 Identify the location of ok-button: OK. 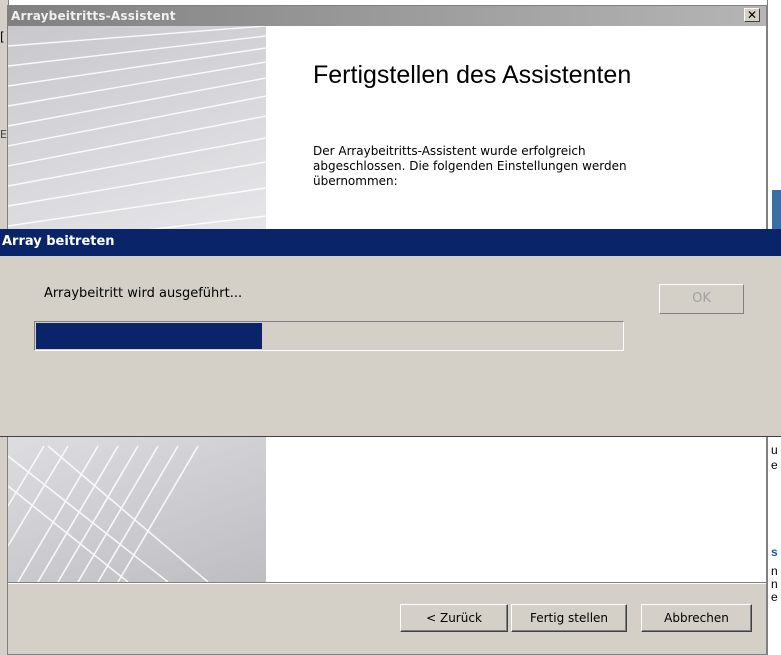
(701, 299).